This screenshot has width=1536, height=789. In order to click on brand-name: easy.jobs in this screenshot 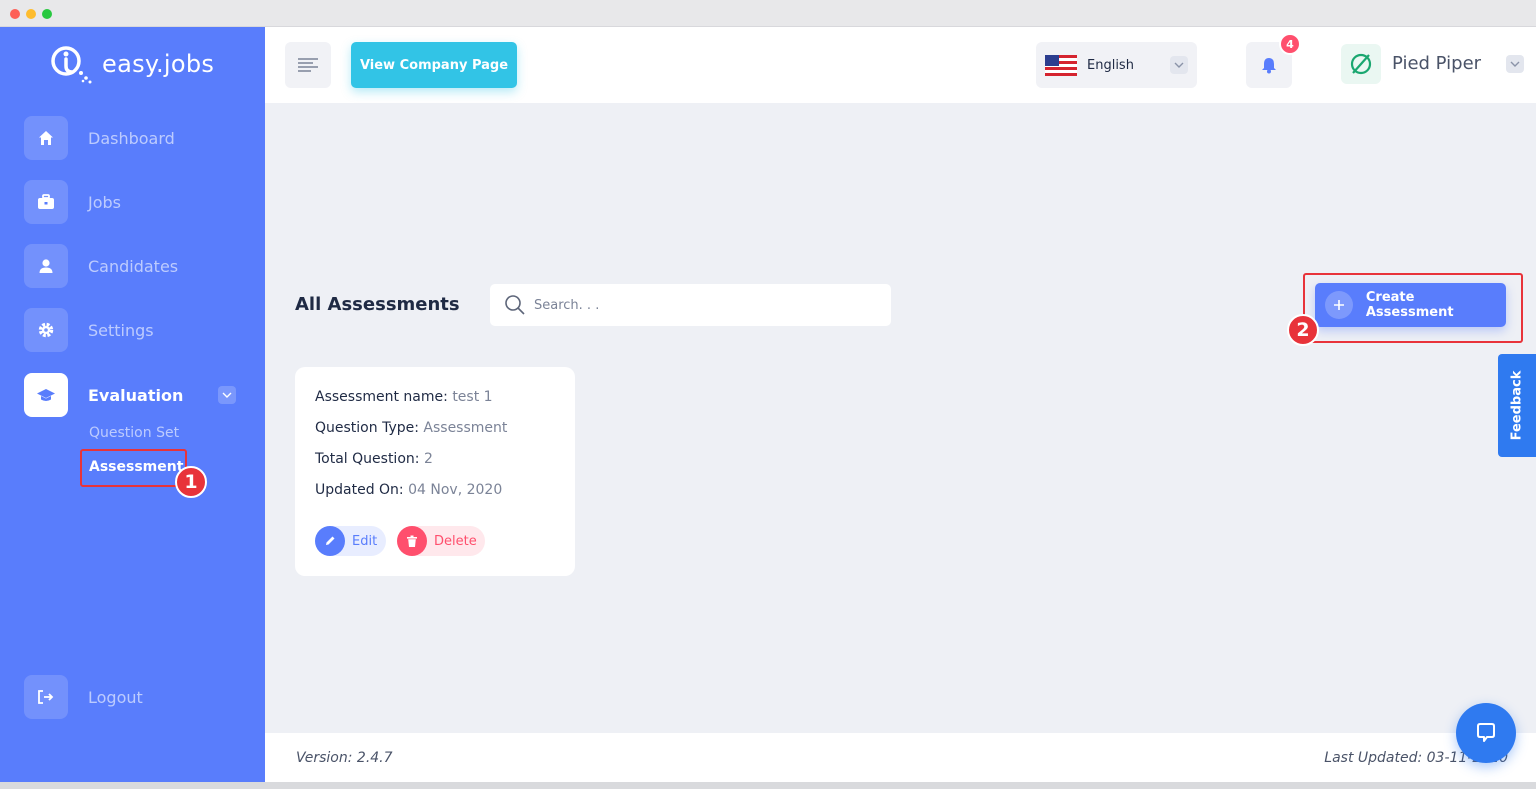, I will do `click(158, 64)`.